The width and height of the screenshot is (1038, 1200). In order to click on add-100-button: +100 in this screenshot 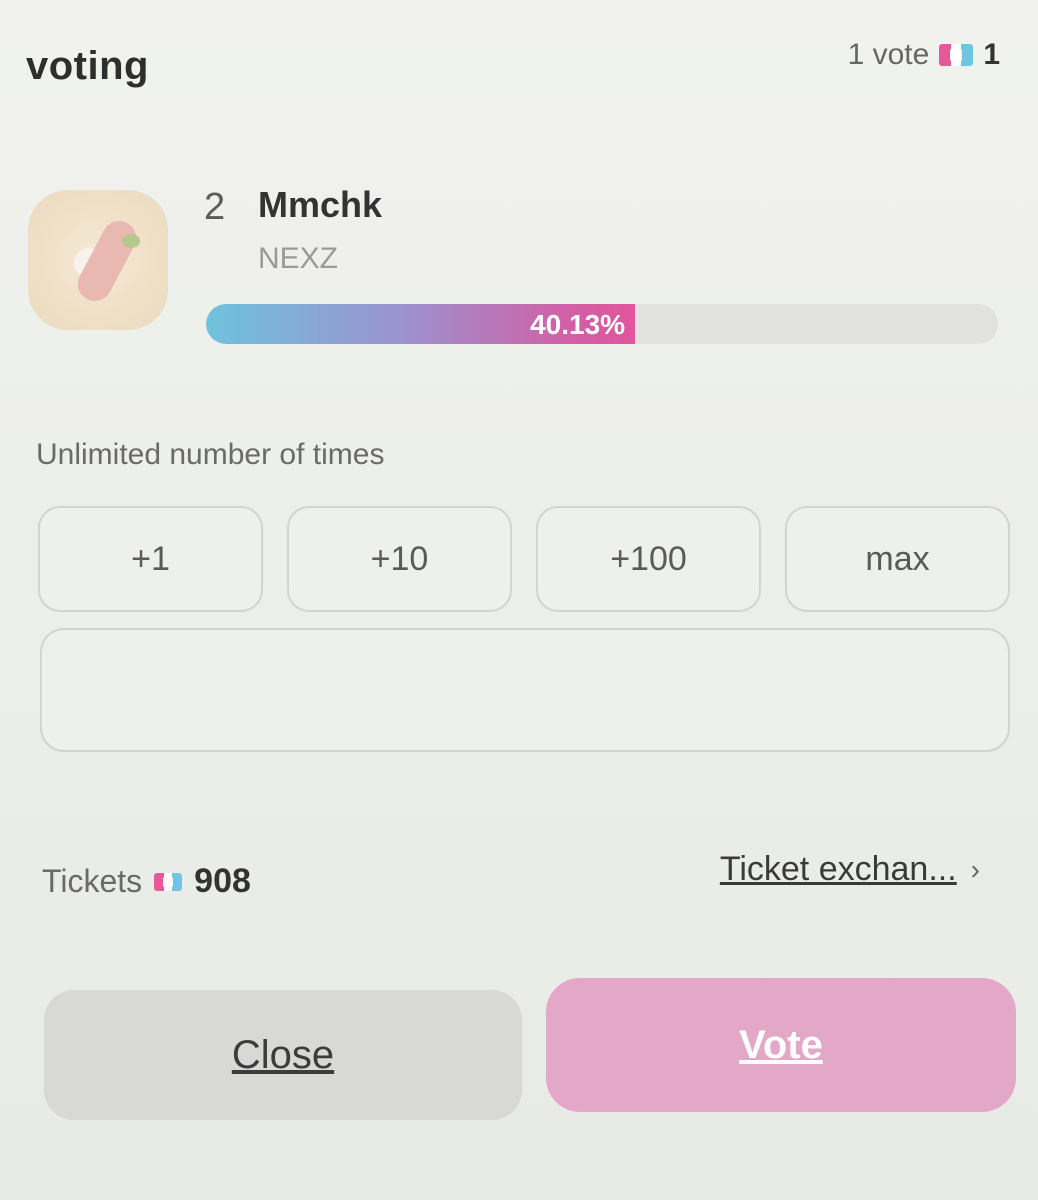, I will do `click(648, 559)`.